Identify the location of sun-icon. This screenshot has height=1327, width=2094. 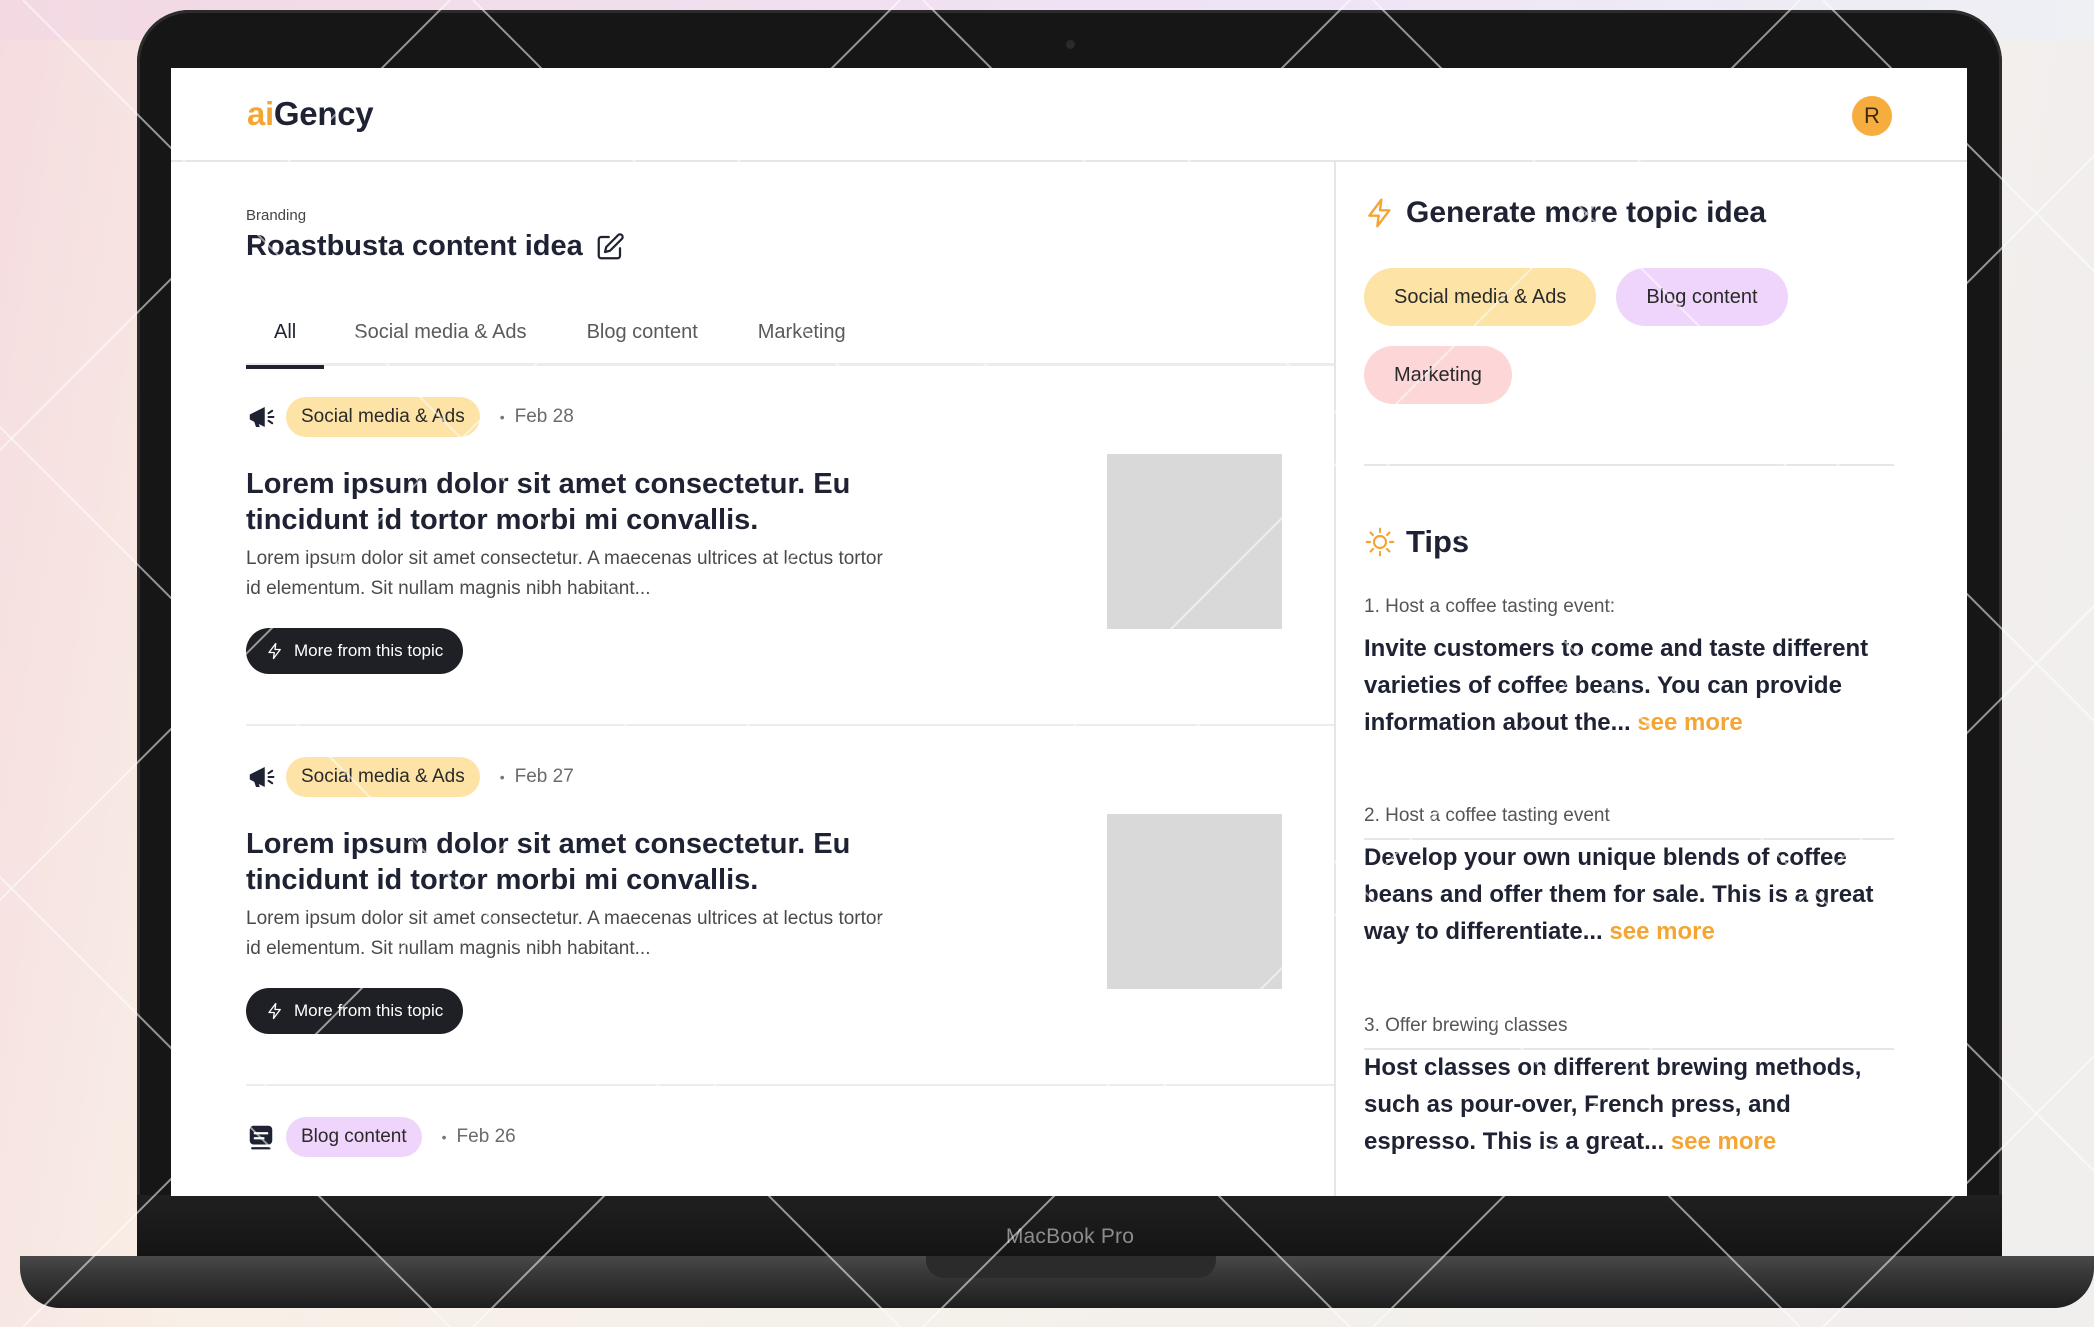
(1380, 542).